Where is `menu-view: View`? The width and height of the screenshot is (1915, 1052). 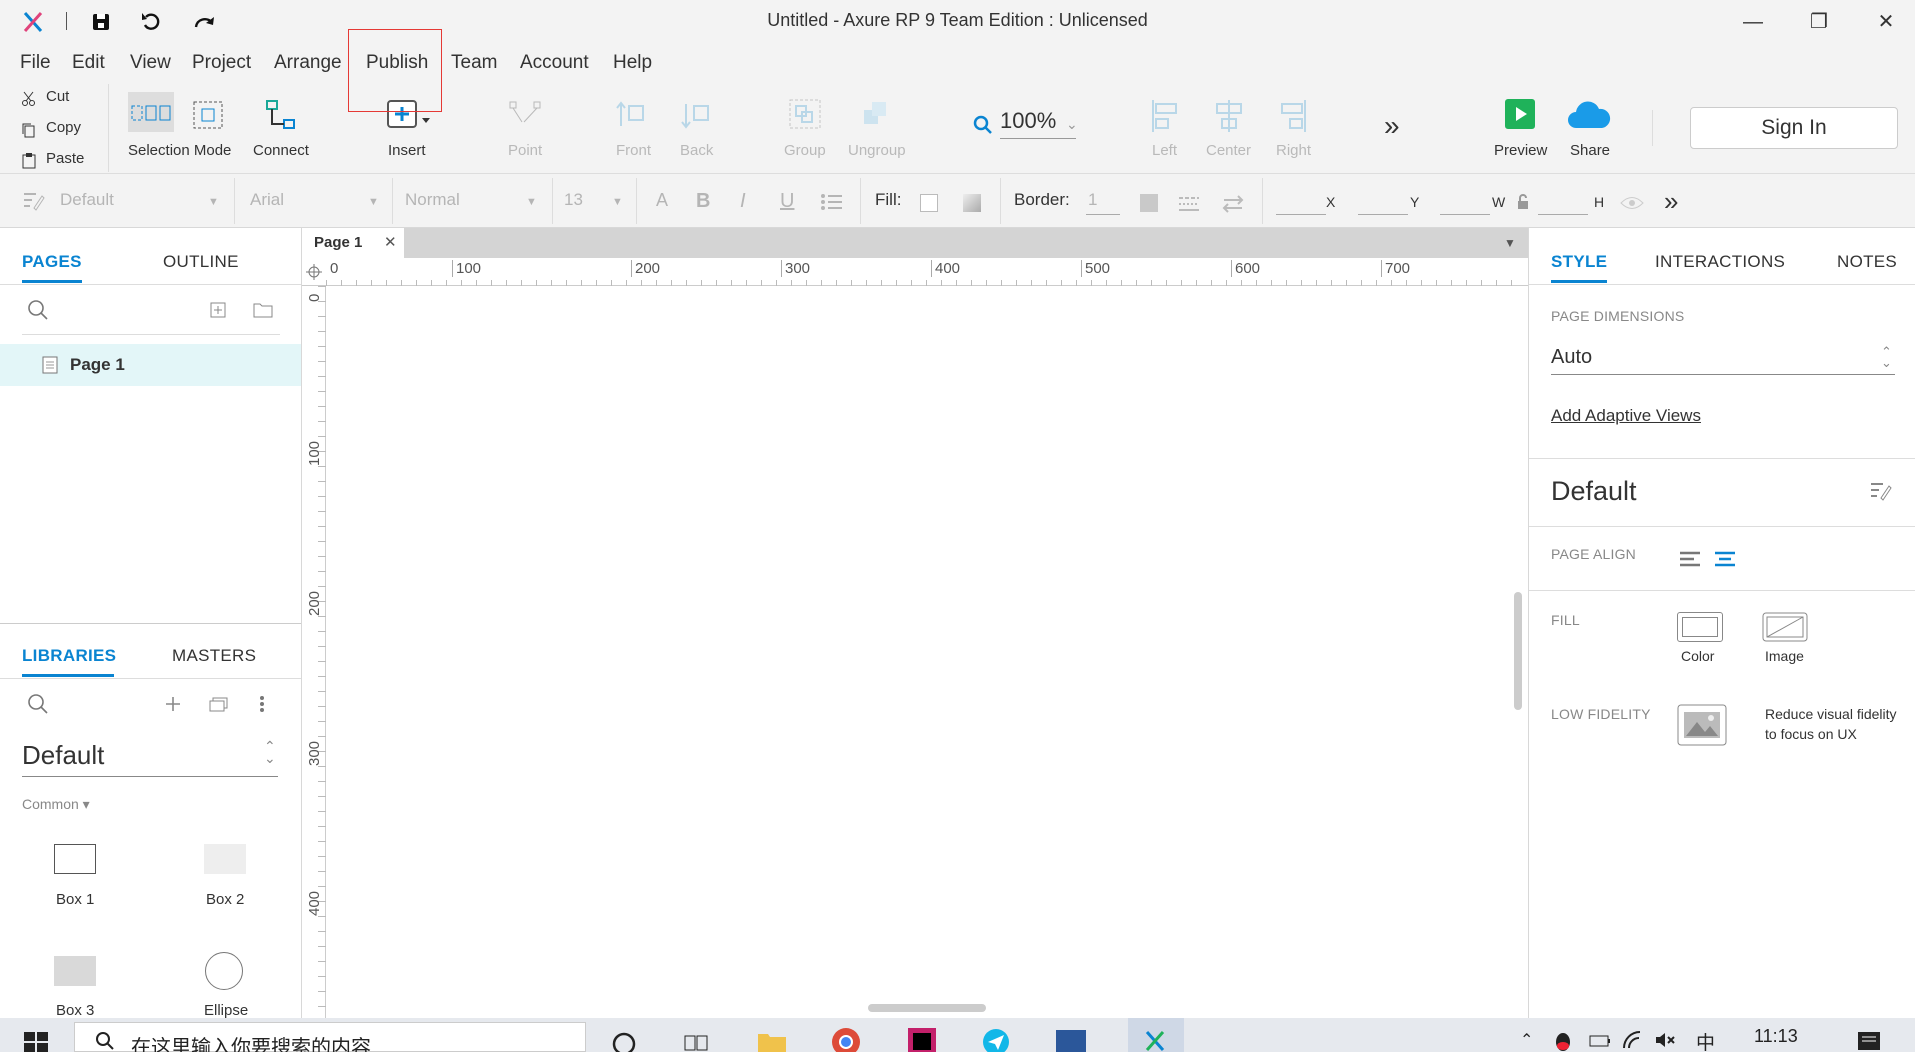
menu-view: View is located at coordinates (150, 63).